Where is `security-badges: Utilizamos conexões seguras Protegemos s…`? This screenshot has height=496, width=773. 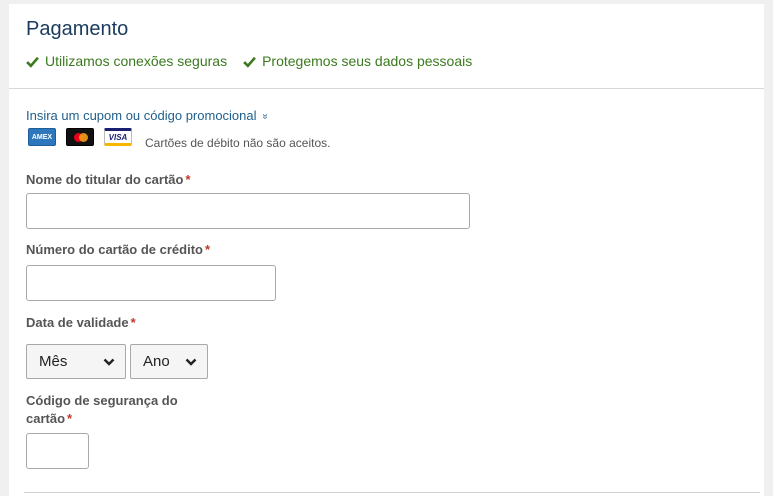
security-badges: Utilizamos conexões seguras Protegemos s… is located at coordinates (257, 61).